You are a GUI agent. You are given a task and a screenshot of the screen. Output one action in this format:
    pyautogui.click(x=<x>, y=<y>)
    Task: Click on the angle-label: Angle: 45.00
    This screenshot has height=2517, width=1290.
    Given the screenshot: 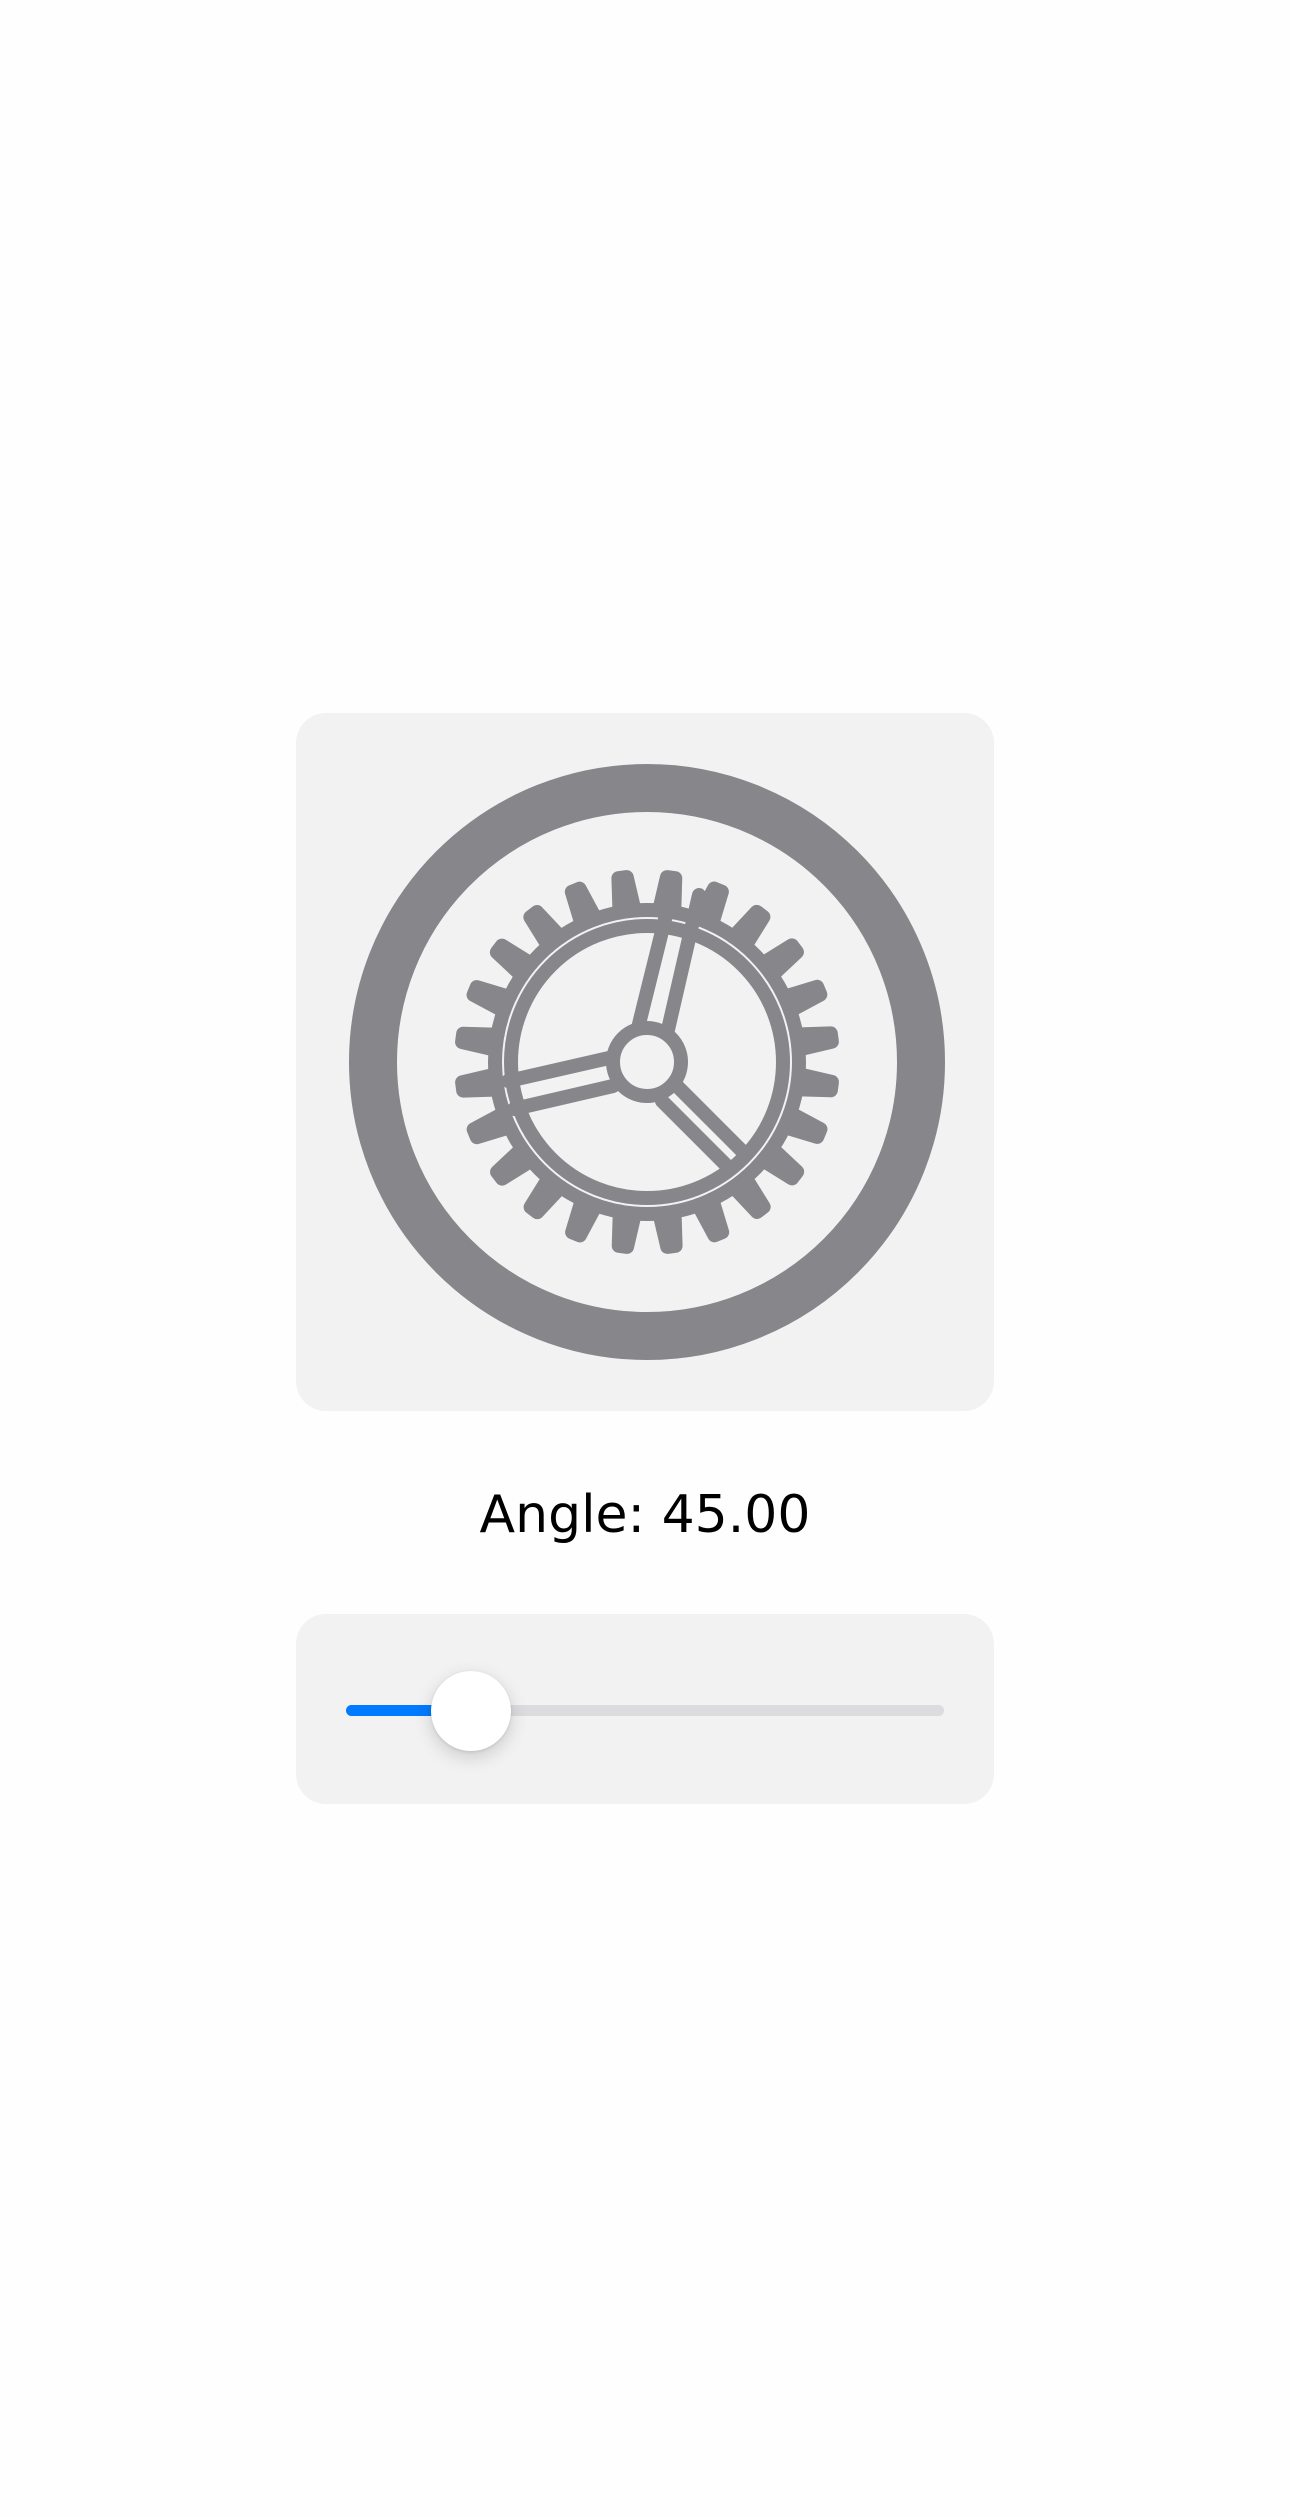 What is the action you would take?
    pyautogui.click(x=645, y=1515)
    